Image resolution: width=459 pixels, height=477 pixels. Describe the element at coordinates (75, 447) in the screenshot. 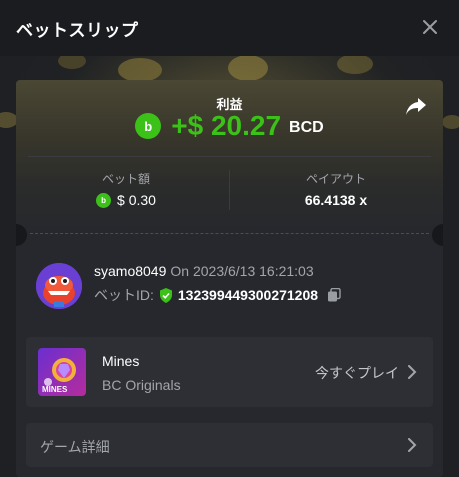

I see `game-details-label: ゲーム詳細` at that location.